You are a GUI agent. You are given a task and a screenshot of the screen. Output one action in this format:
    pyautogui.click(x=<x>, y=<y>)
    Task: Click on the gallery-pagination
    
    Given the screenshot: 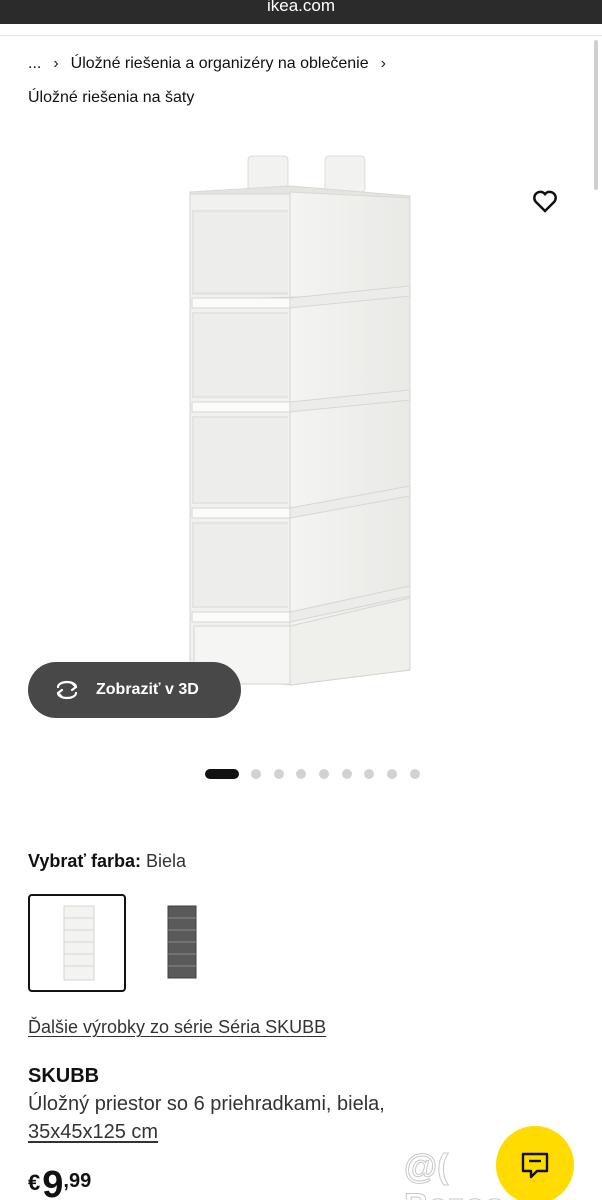 What is the action you would take?
    pyautogui.click(x=319, y=774)
    